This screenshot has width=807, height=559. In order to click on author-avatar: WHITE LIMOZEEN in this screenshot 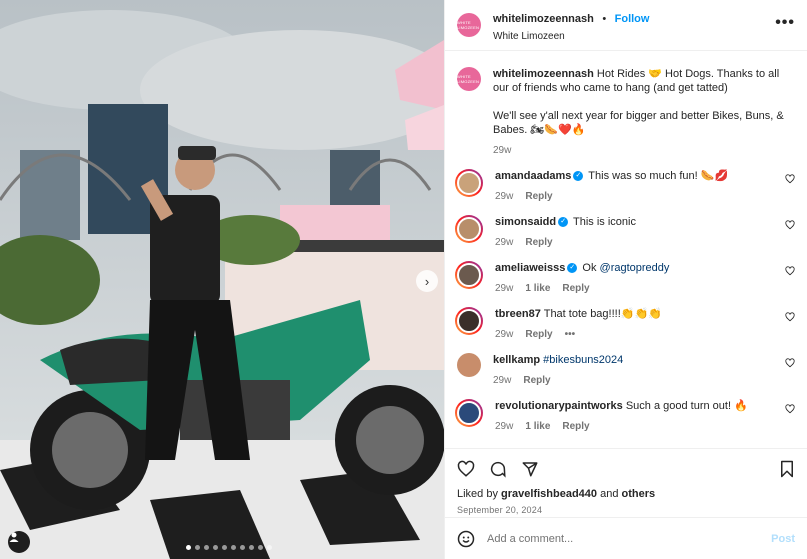, I will do `click(469, 25)`.